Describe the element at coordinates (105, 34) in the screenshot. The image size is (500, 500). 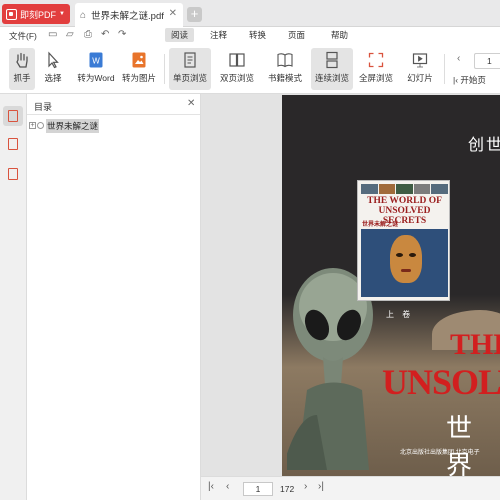
I see `undo-icon: ↶` at that location.